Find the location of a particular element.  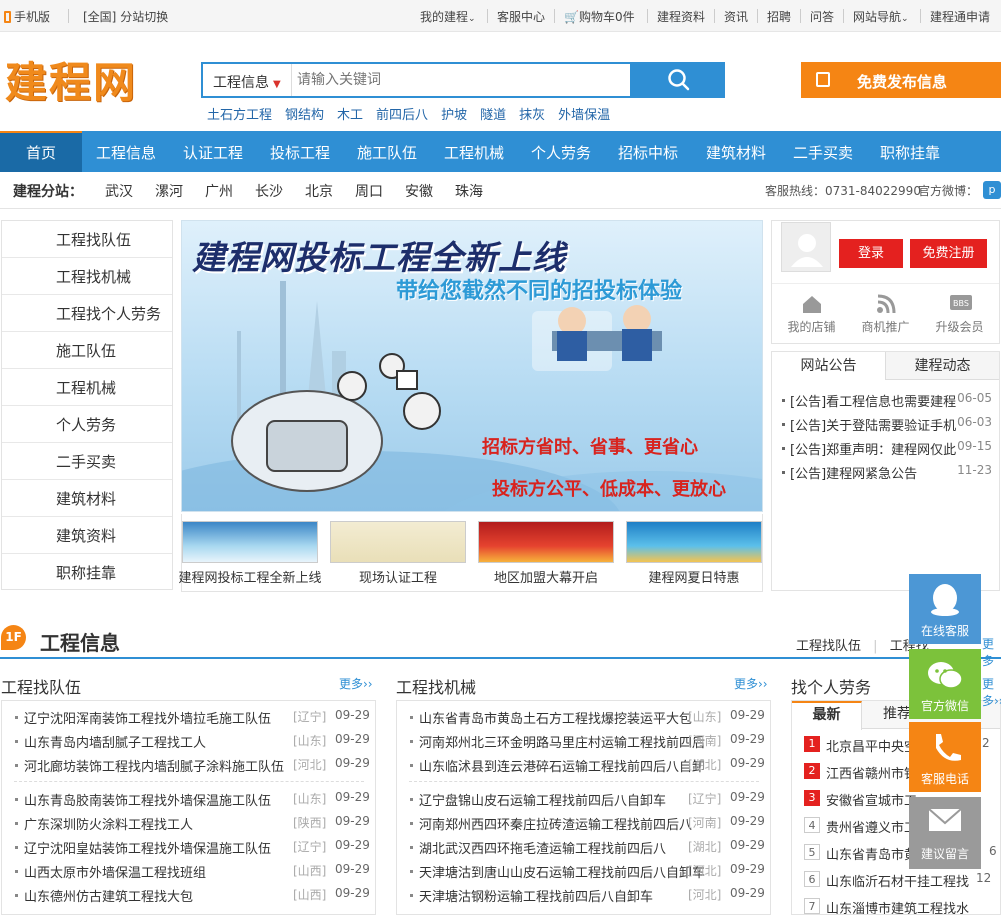

search-icon is located at coordinates (679, 80).